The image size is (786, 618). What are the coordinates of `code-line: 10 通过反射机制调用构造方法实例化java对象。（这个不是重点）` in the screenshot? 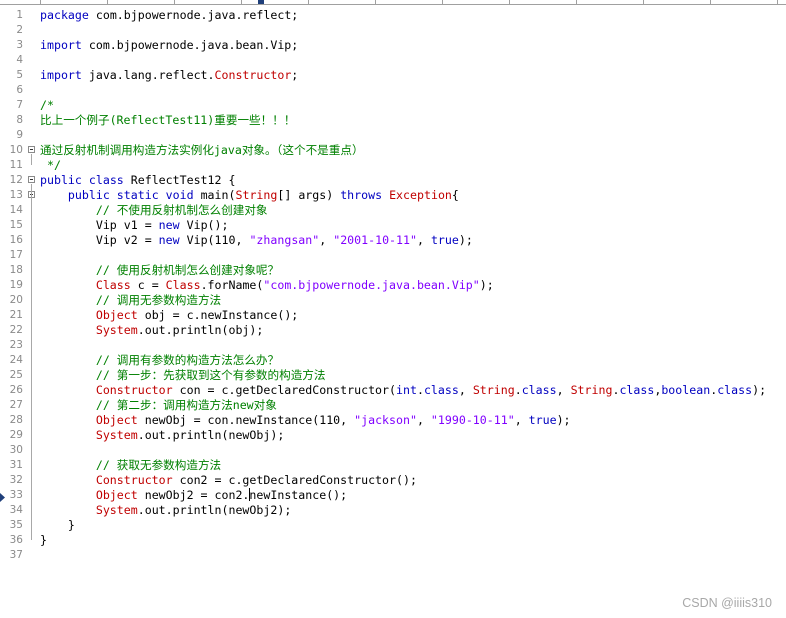 It's located at (393, 150).